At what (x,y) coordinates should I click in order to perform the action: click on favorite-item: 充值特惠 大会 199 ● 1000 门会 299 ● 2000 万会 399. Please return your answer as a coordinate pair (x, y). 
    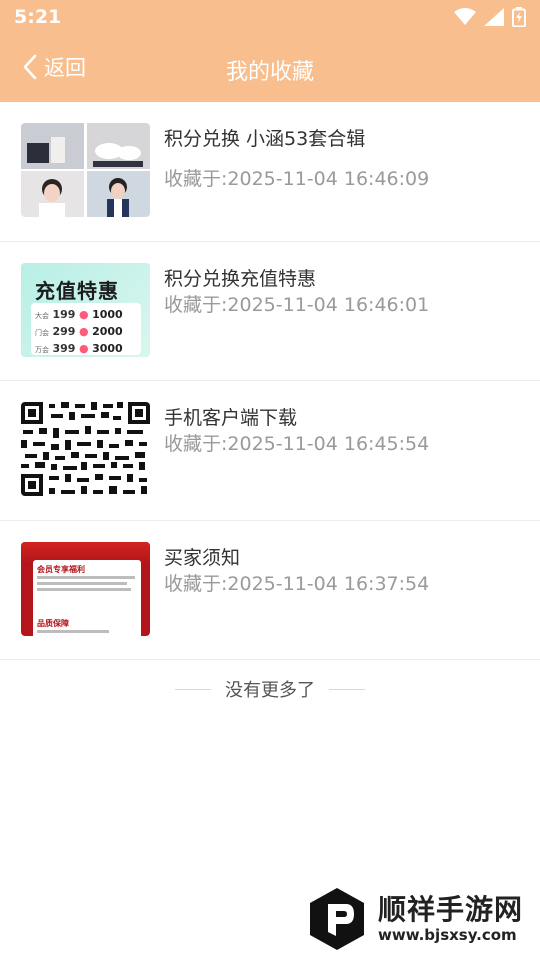
    Looking at the image, I should click on (270, 311).